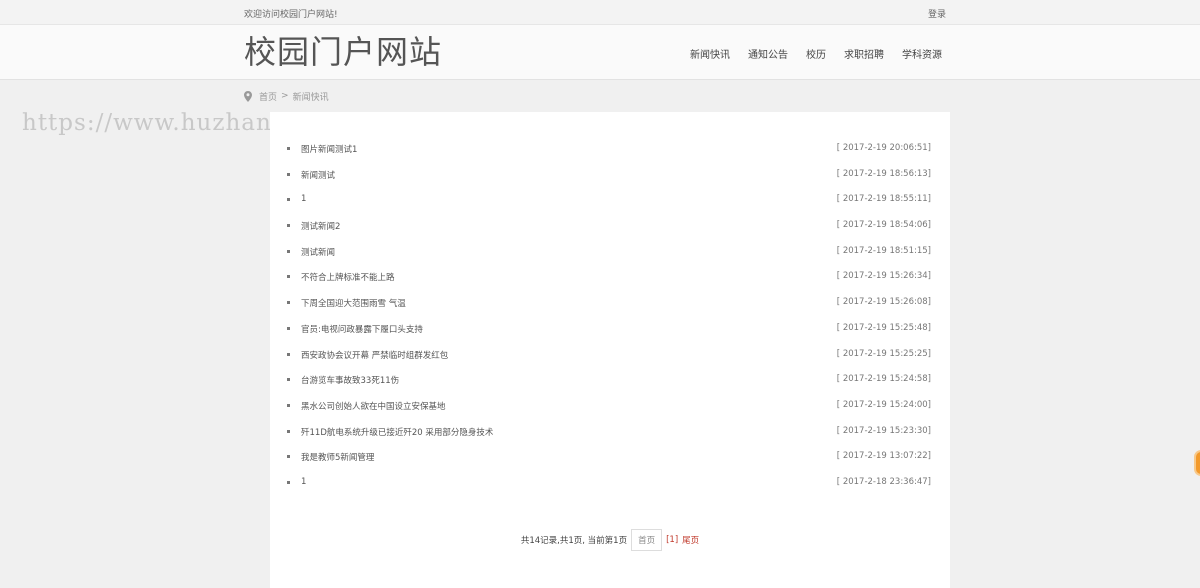  I want to click on main-nav: 新闻快讯 通知公告 校历 求职招聘 学科资源, so click(807, 53).